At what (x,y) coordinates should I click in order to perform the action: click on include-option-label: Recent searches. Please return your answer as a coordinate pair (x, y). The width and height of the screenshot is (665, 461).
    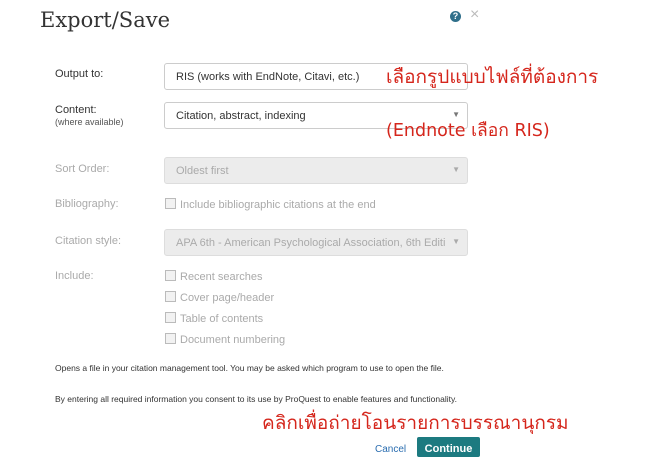
    Looking at the image, I should click on (221, 277).